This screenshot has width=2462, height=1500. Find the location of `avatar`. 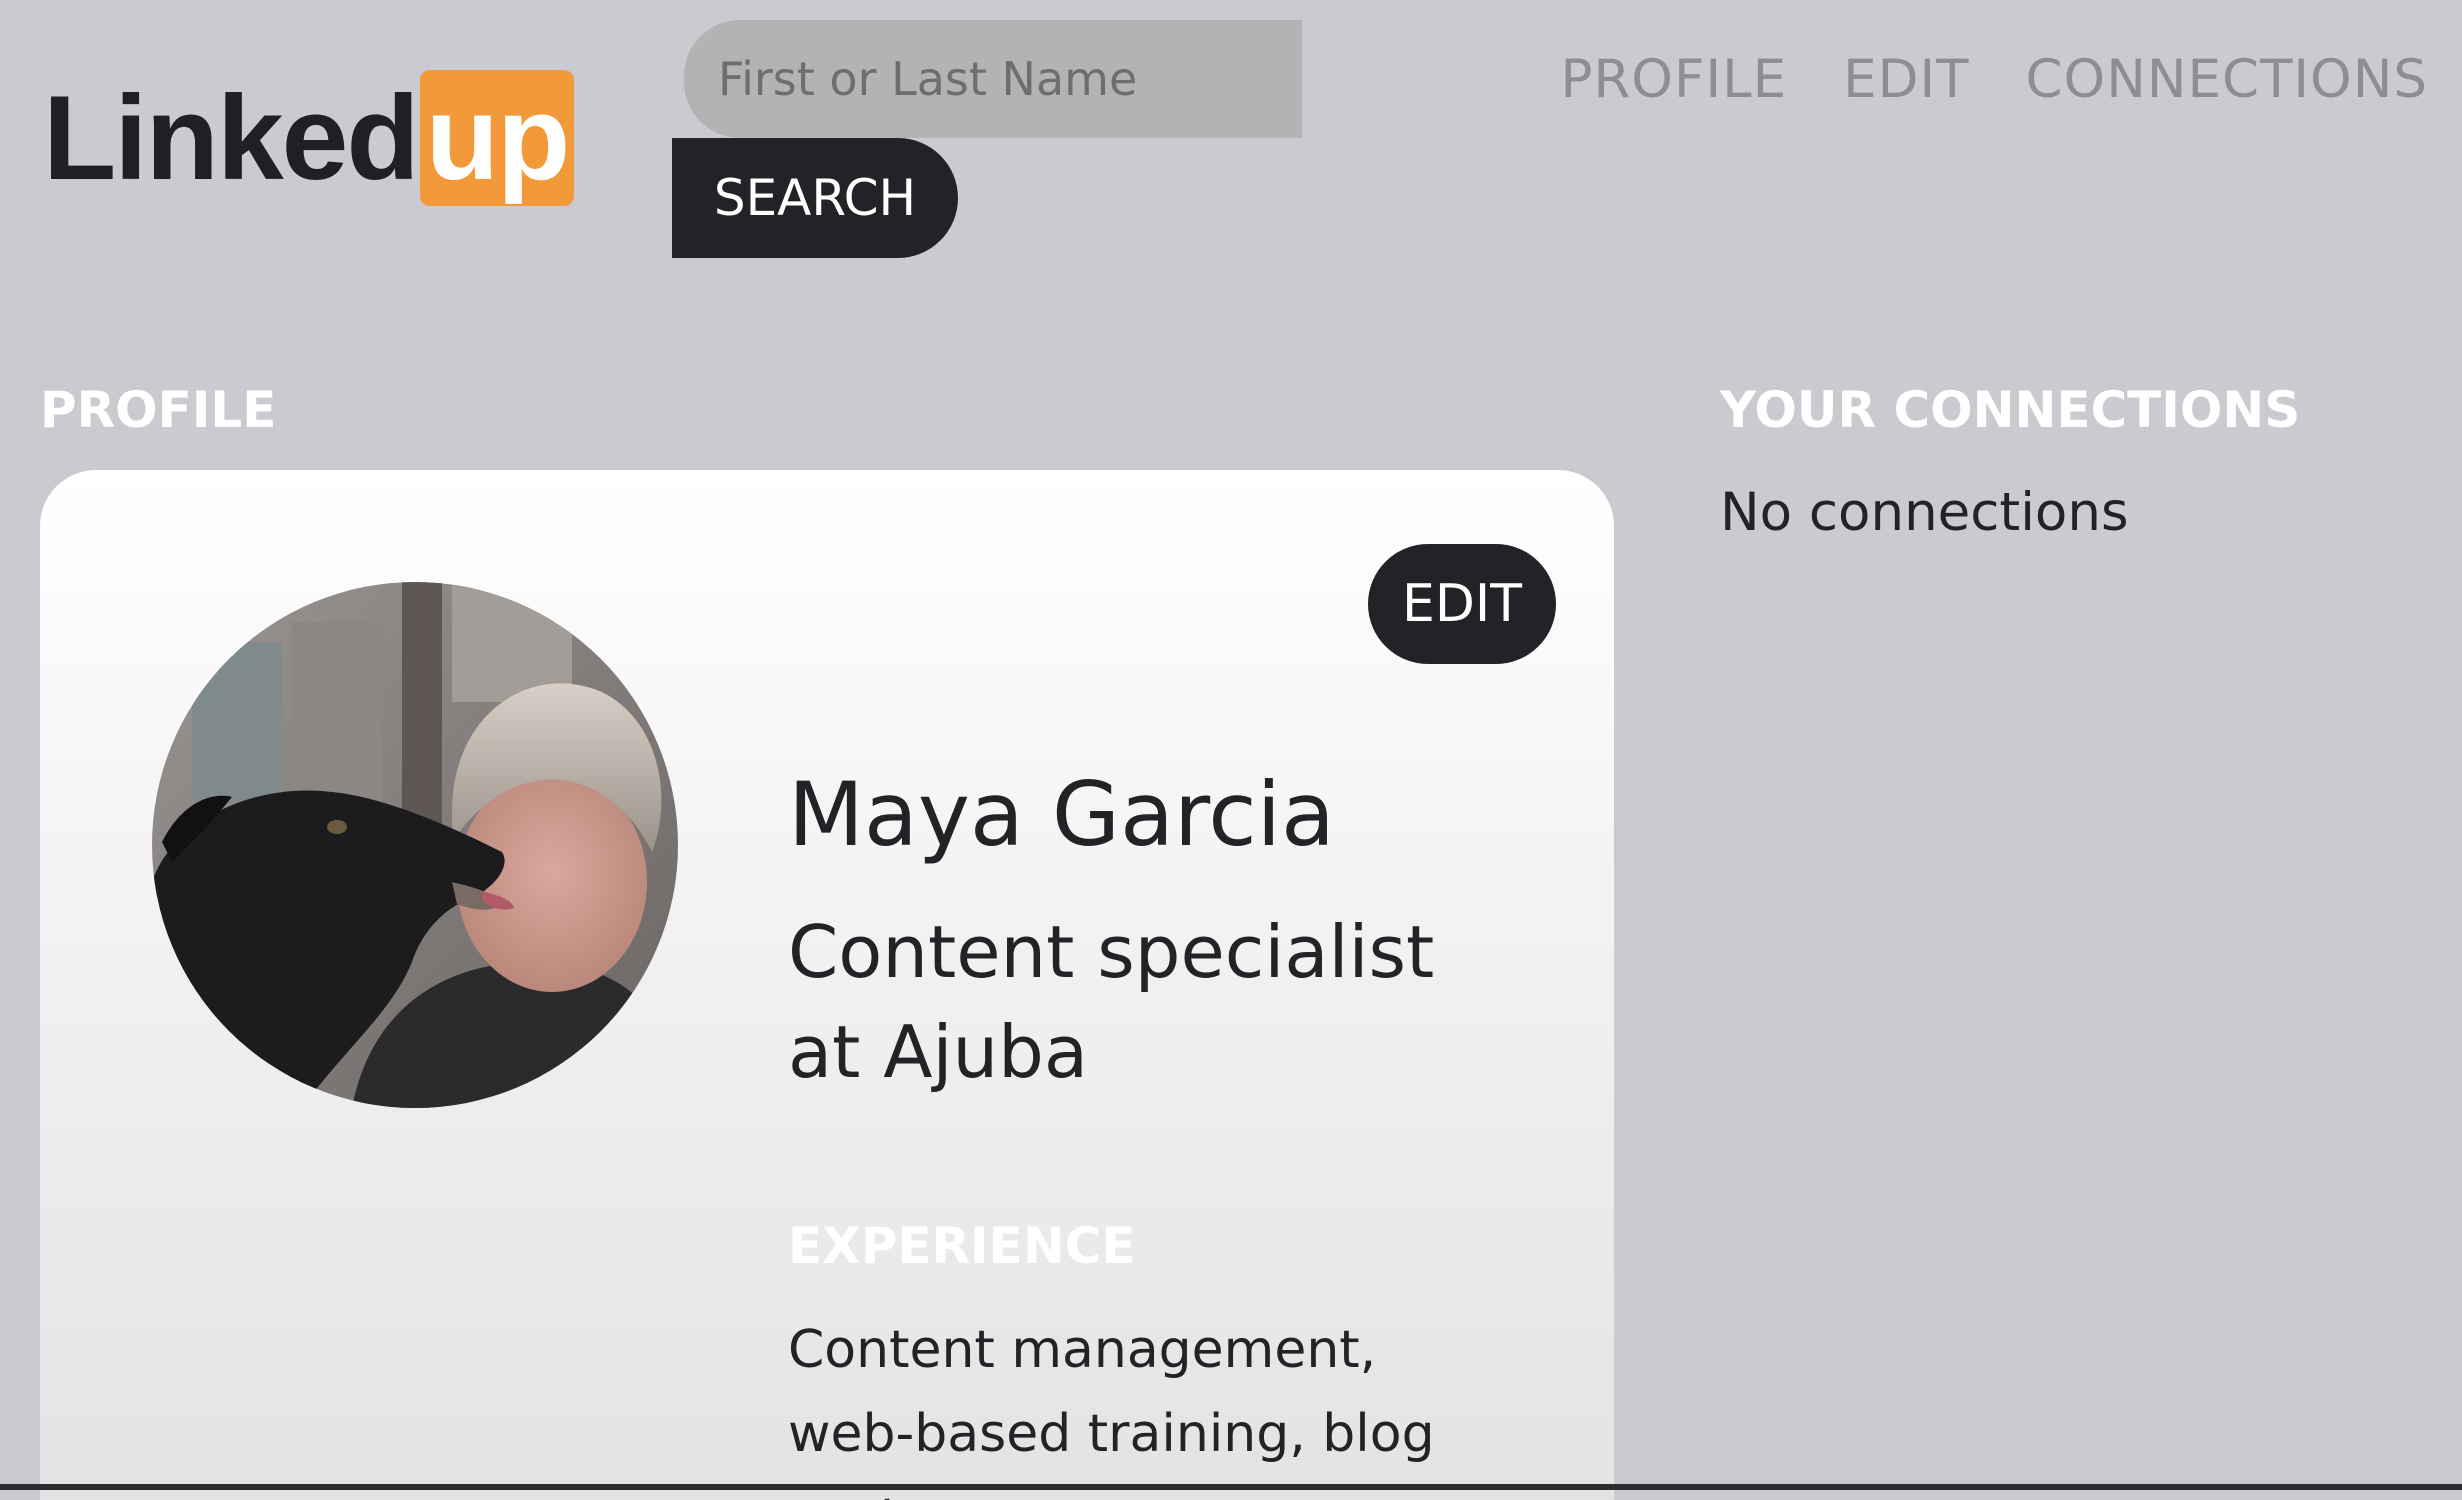

avatar is located at coordinates (415, 845).